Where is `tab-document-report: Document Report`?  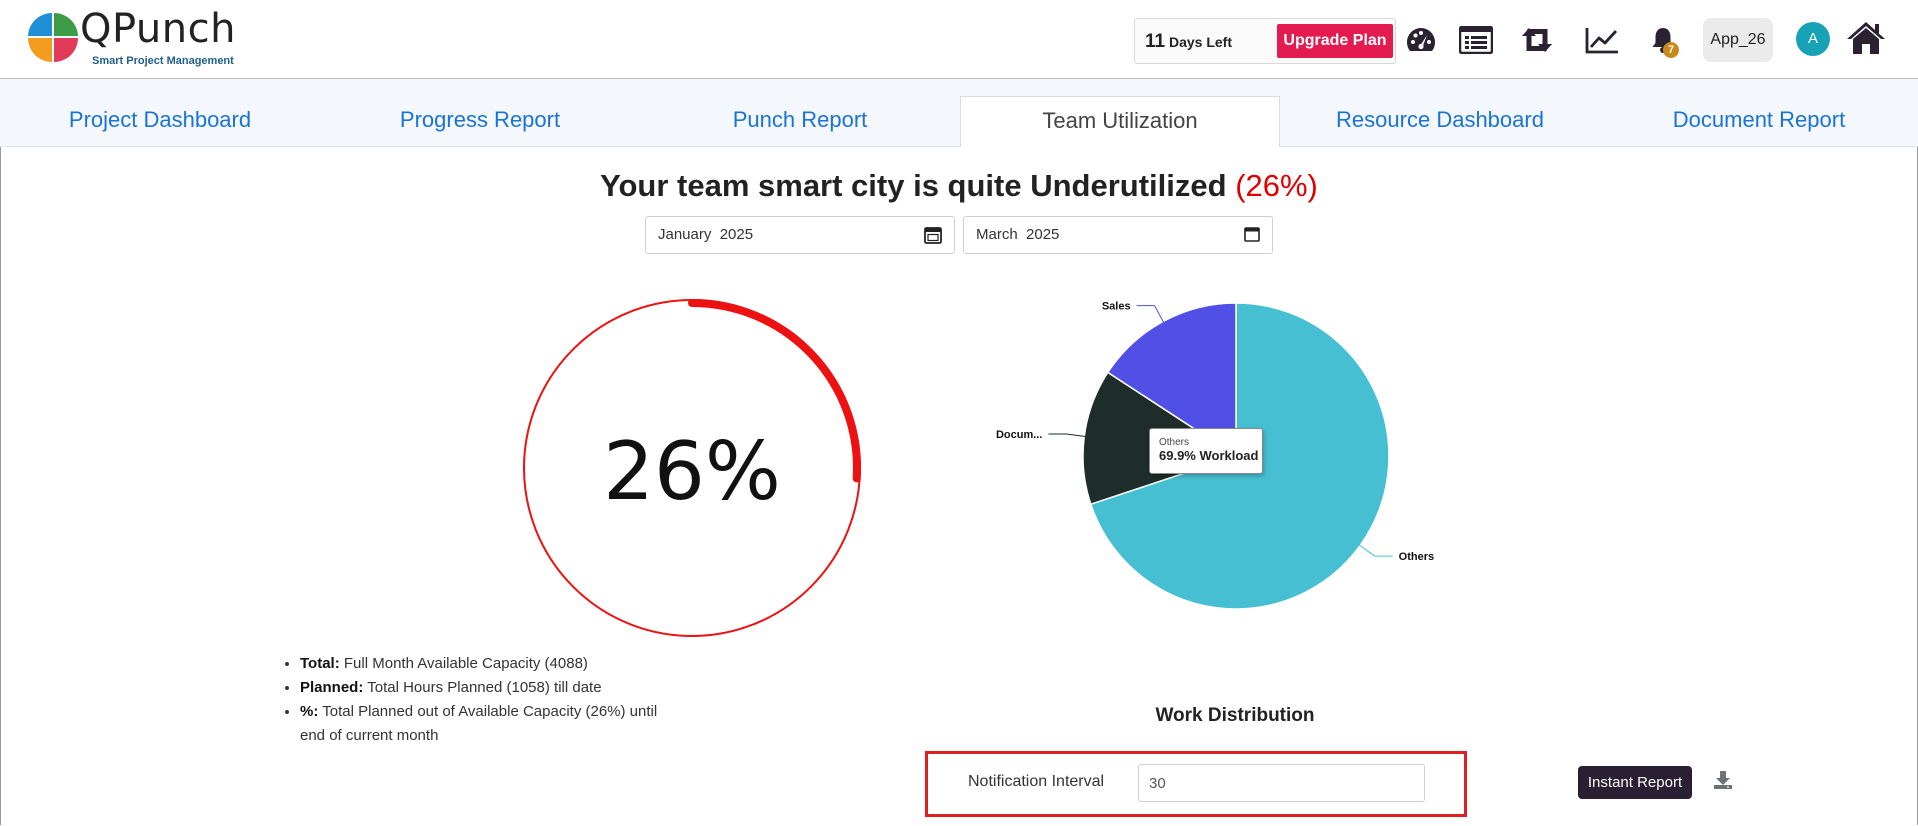 tab-document-report: Document Report is located at coordinates (1759, 112).